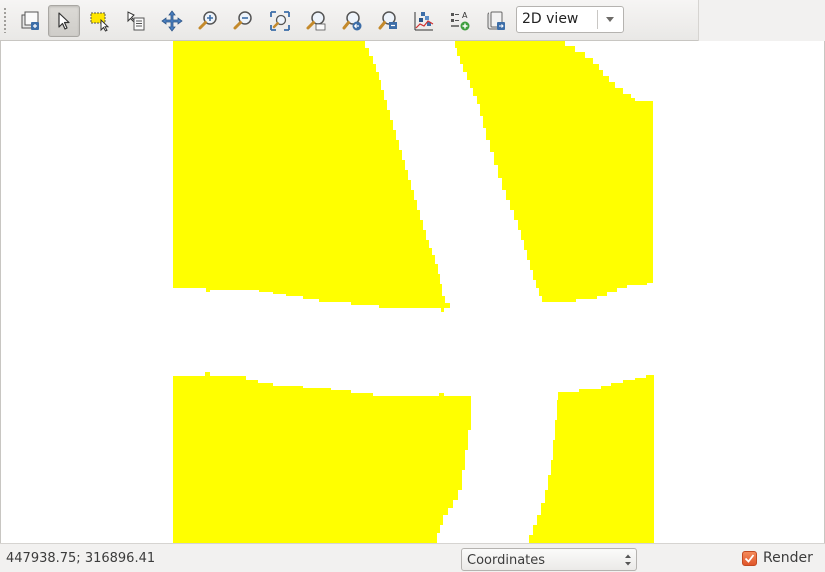 This screenshot has width=825, height=572. What do you see at coordinates (549, 559) in the screenshot?
I see `coordinate-mode-select: Coordinates` at bounding box center [549, 559].